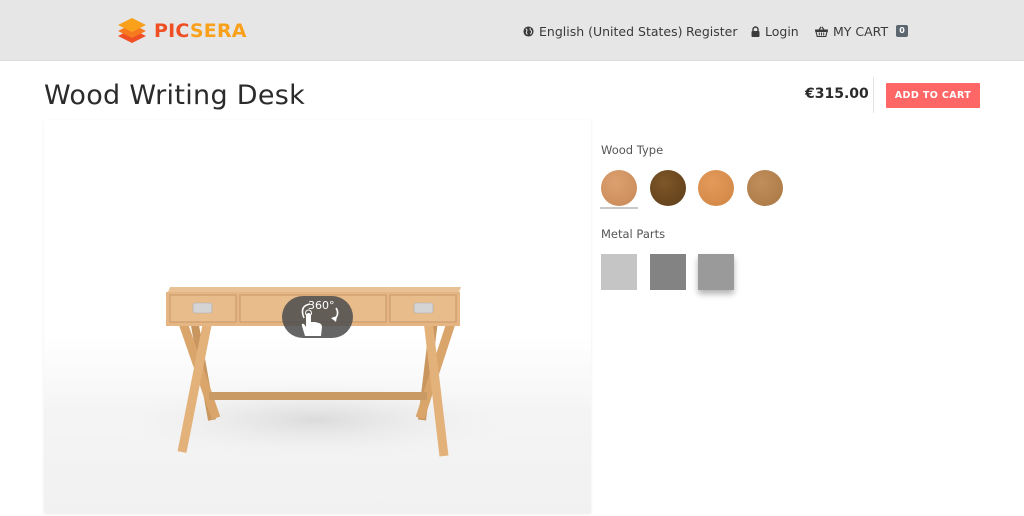 The height and width of the screenshot is (516, 1024). What do you see at coordinates (632, 150) in the screenshot?
I see `wood-type-label: Wood Type` at bounding box center [632, 150].